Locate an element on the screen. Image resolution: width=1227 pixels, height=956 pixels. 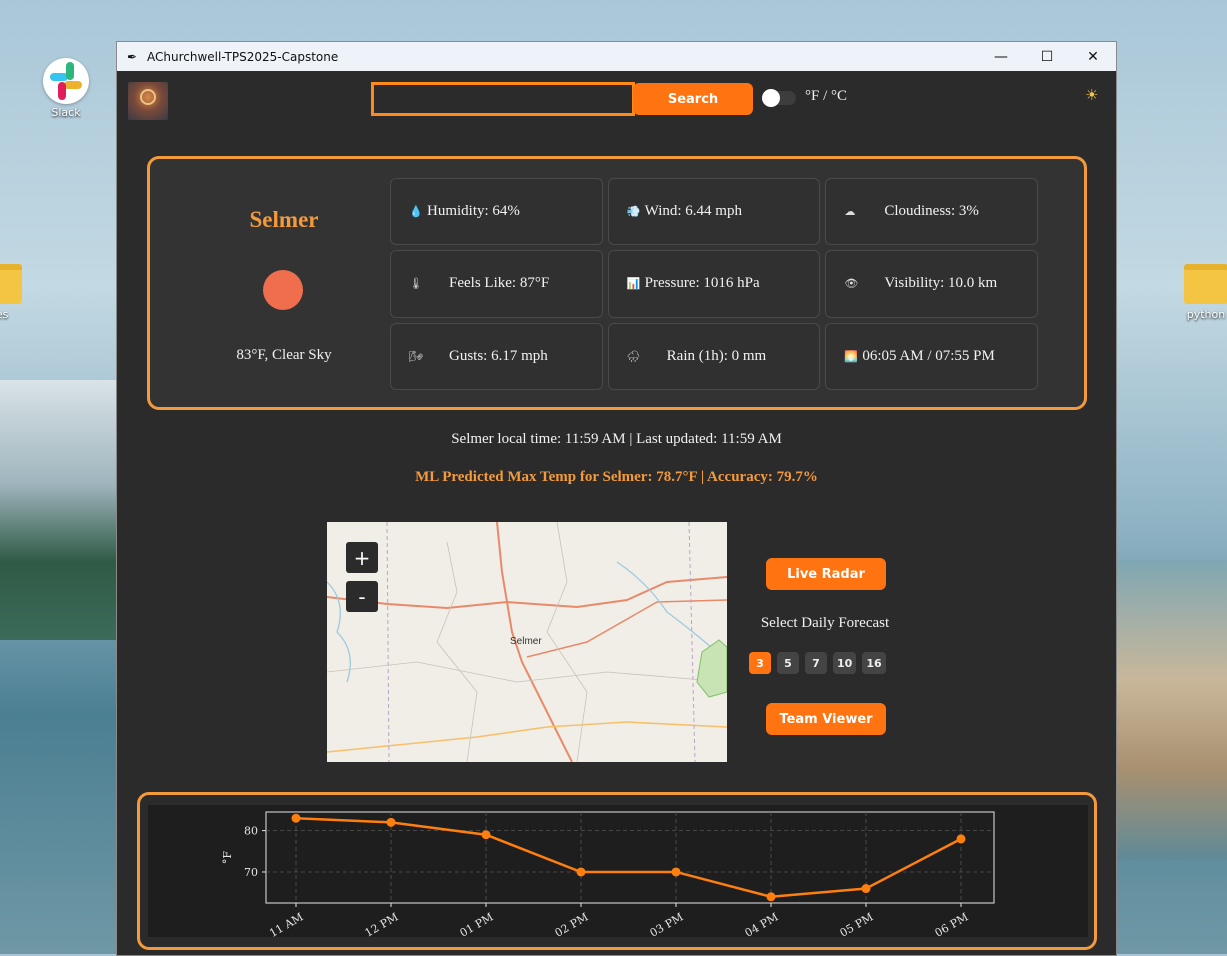
stat-tile: ☁ Cloudiness: 3% is located at coordinates (931, 212).